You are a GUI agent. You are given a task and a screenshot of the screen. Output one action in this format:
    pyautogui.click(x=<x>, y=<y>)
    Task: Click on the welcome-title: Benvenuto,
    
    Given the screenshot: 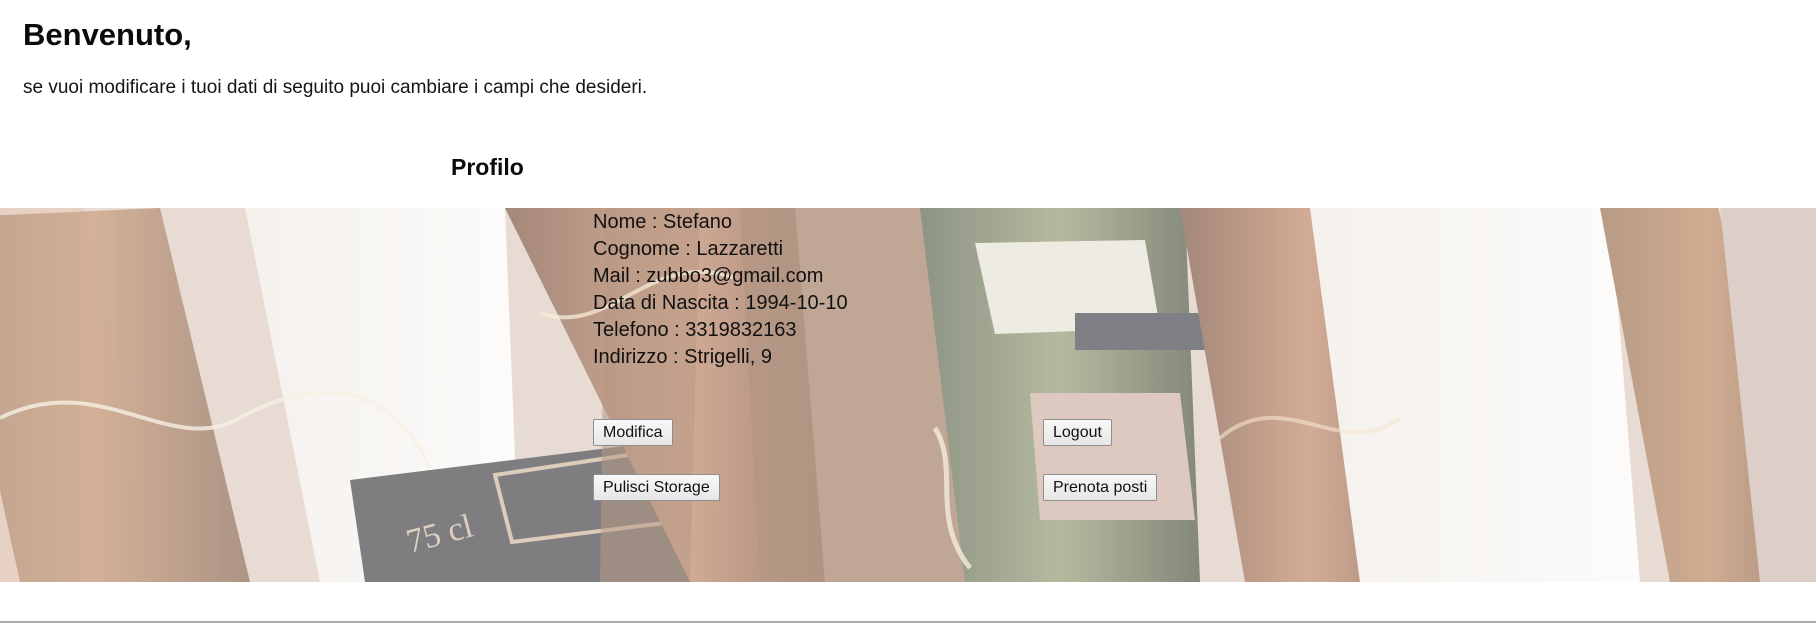 What is the action you would take?
    pyautogui.click(x=107, y=34)
    